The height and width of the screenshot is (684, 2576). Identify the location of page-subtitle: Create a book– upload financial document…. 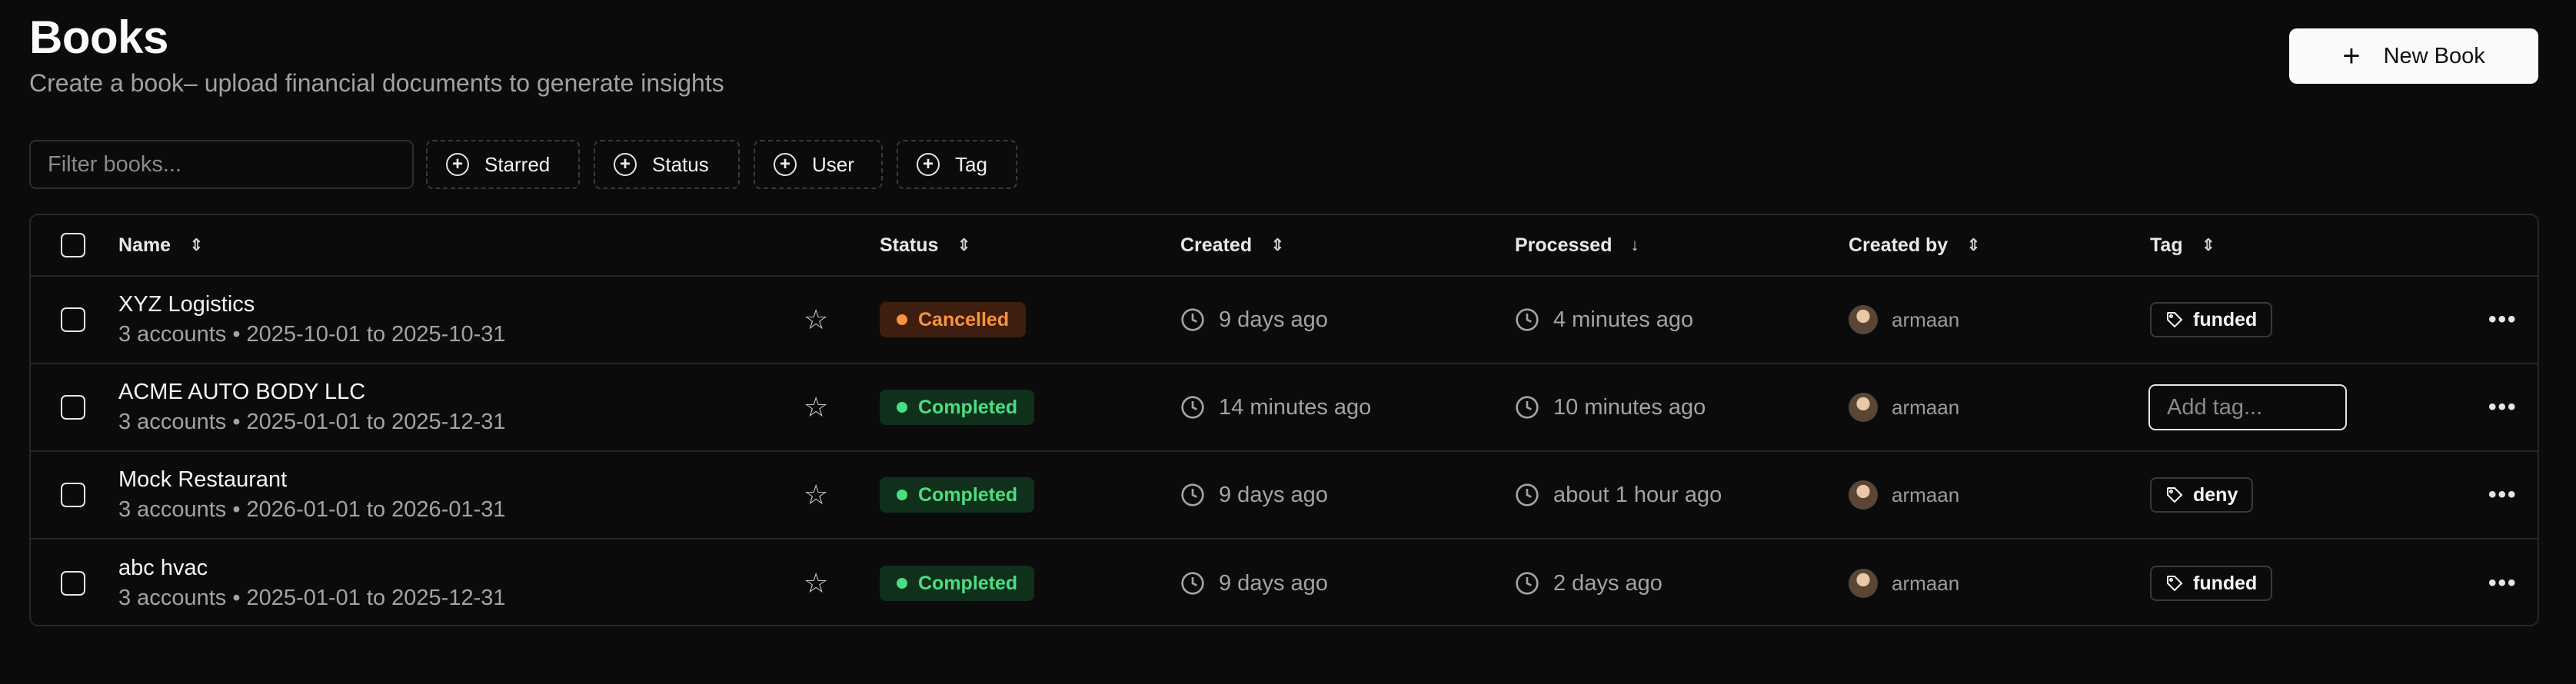
(376, 83).